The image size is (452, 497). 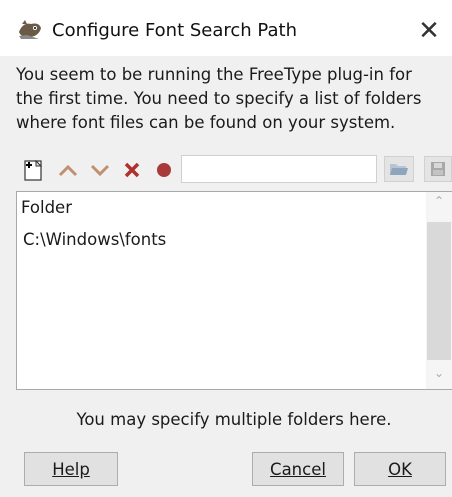 I want to click on save-icon, so click(x=438, y=169).